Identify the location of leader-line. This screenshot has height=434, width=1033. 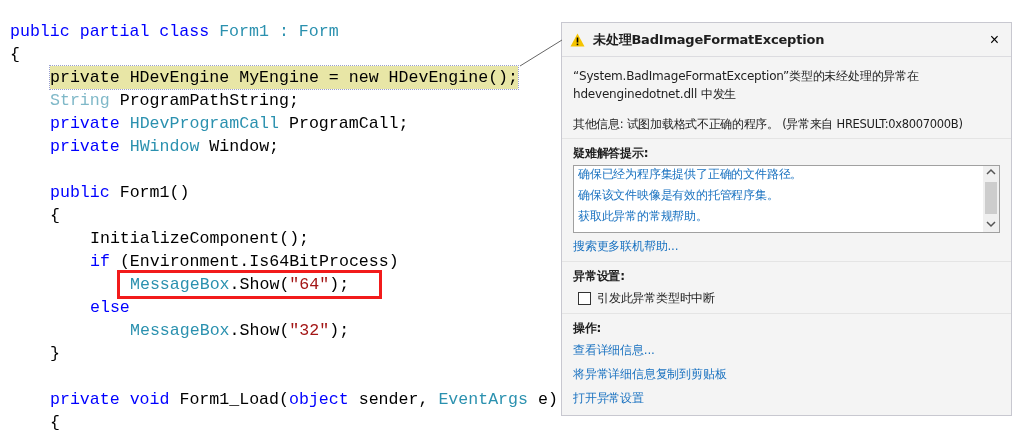
(541, 53).